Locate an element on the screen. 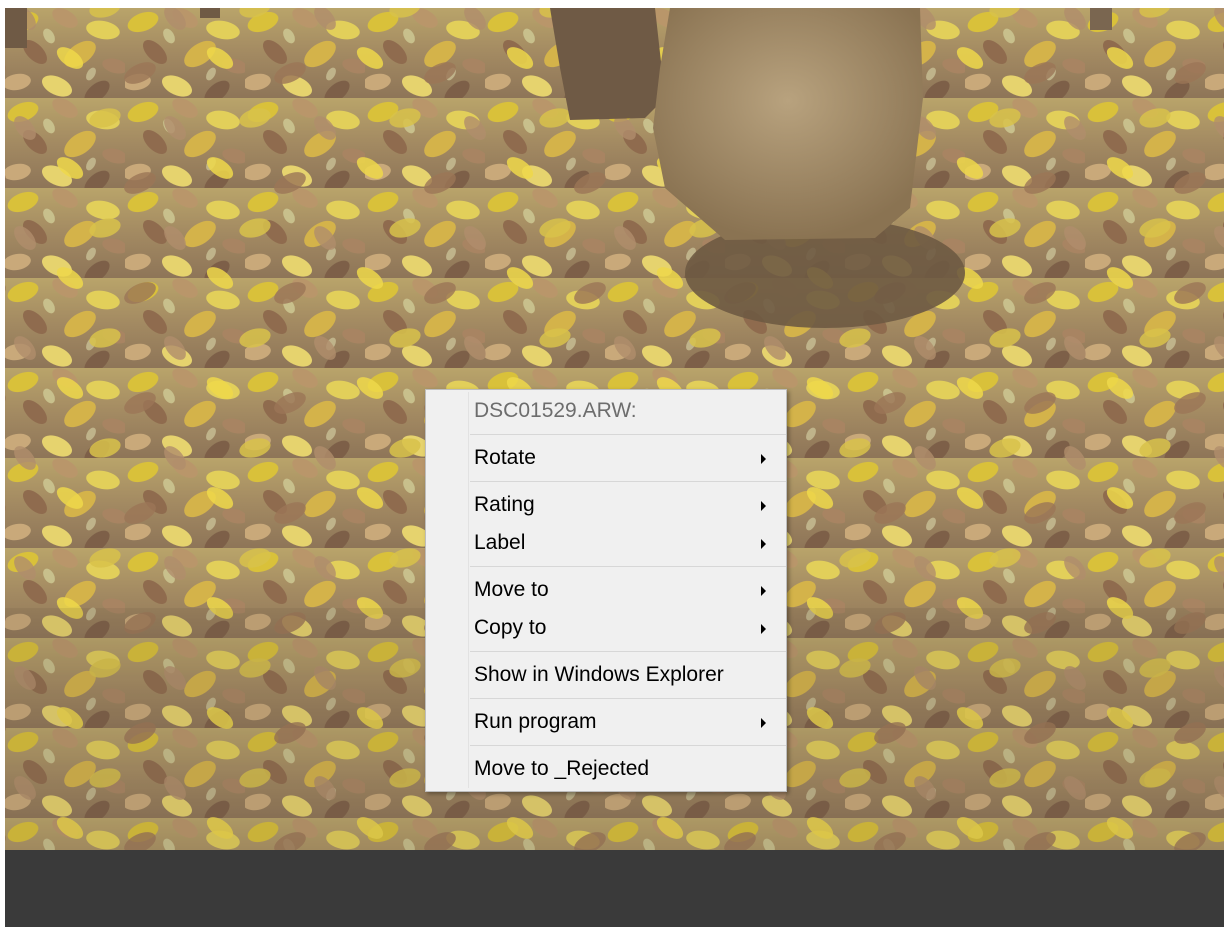  menu-item-show-in-explorer: Show in Windows Explorer is located at coordinates (606, 675).